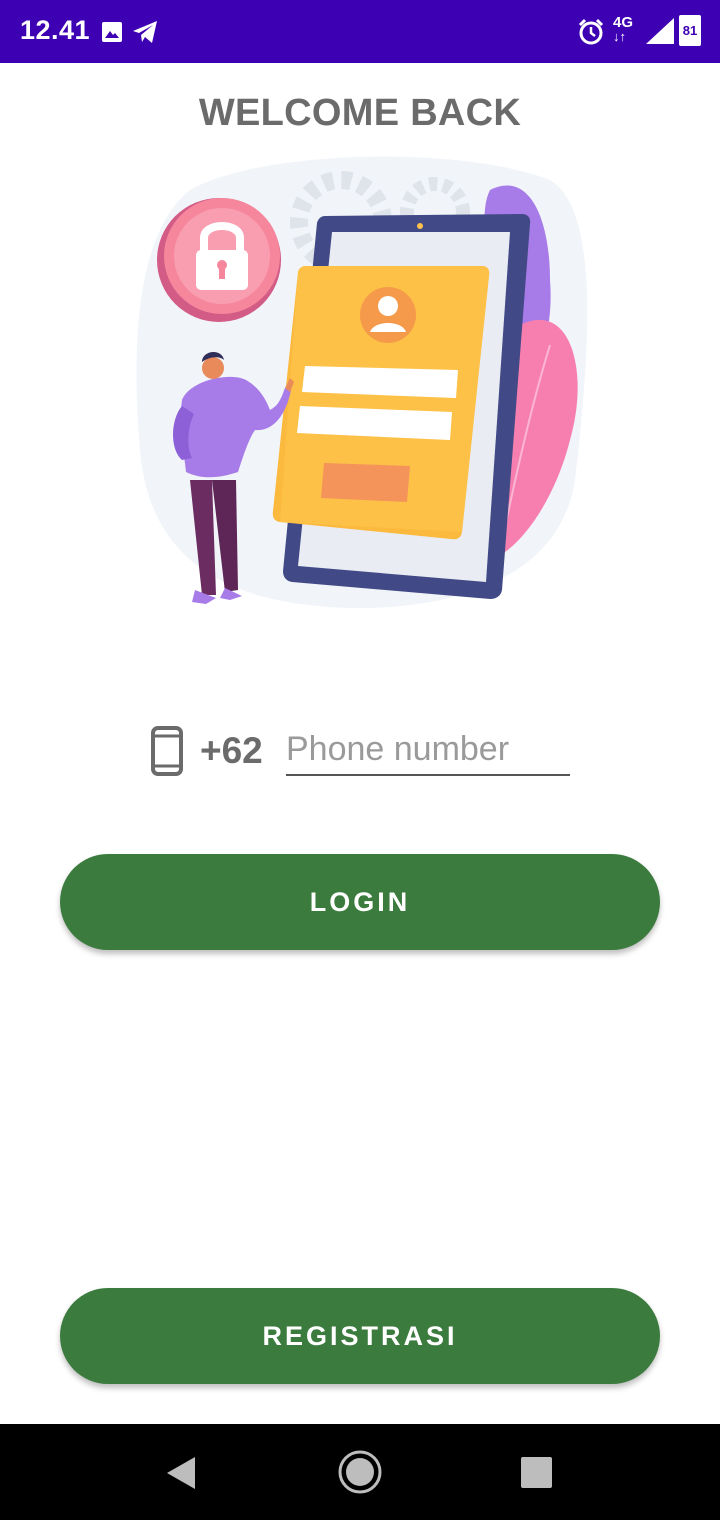 The width and height of the screenshot is (720, 1520). I want to click on back-icon, so click(181, 1473).